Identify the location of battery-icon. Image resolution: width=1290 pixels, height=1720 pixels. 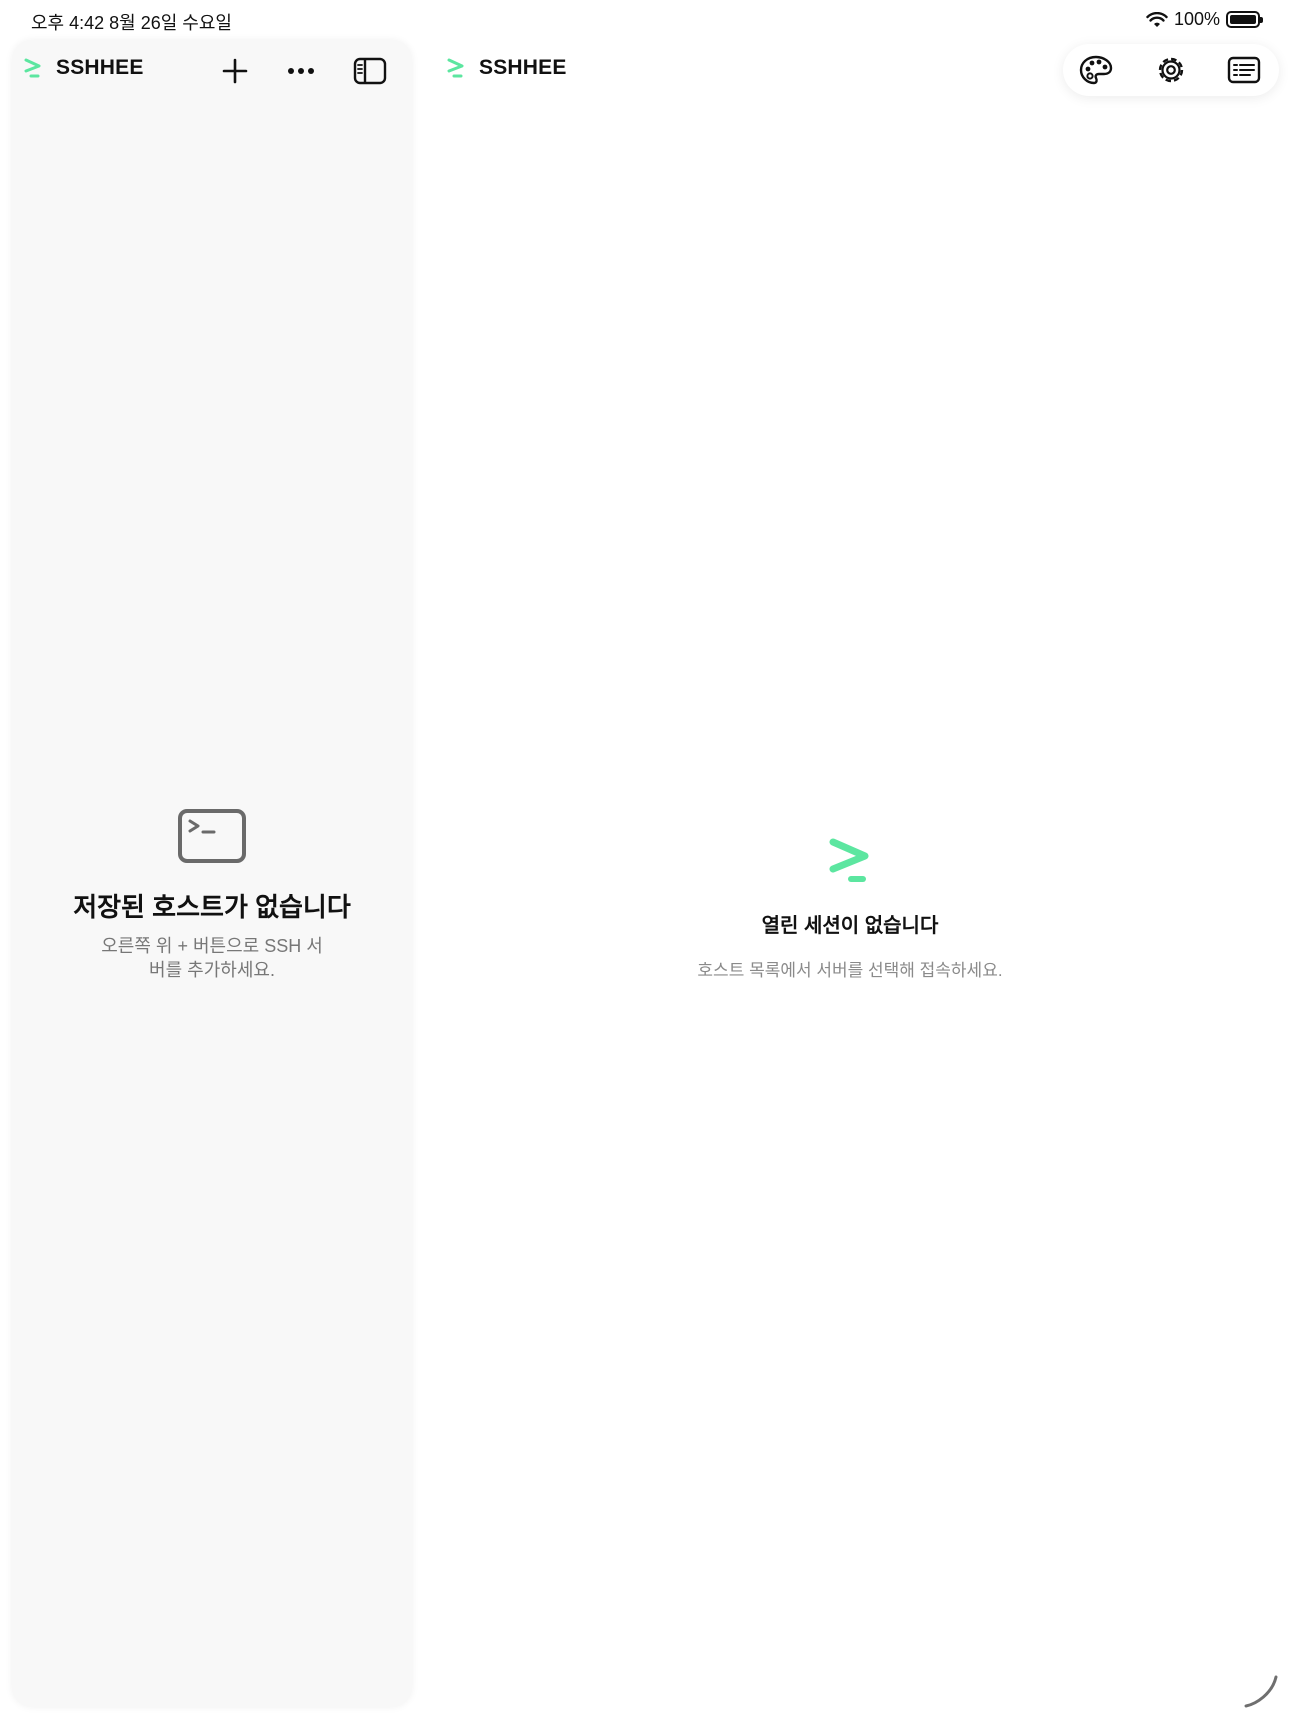
(1244, 19).